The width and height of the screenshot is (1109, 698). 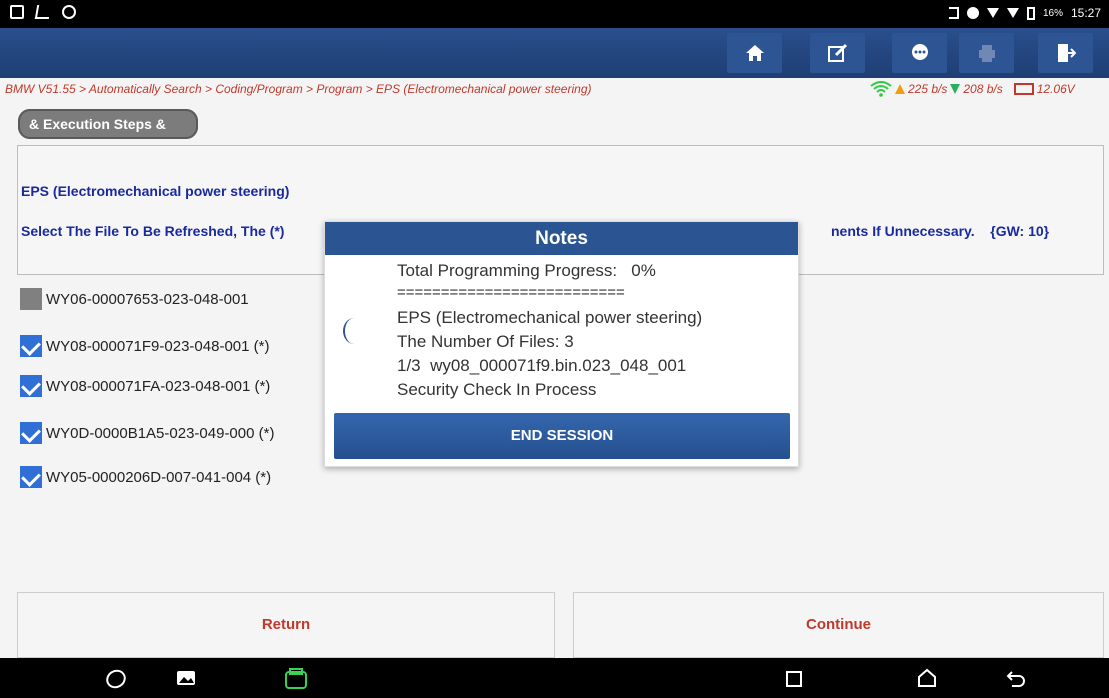 What do you see at coordinates (526, 270) in the screenshot?
I see `progress-line: Total Programming Progress: 0%` at bounding box center [526, 270].